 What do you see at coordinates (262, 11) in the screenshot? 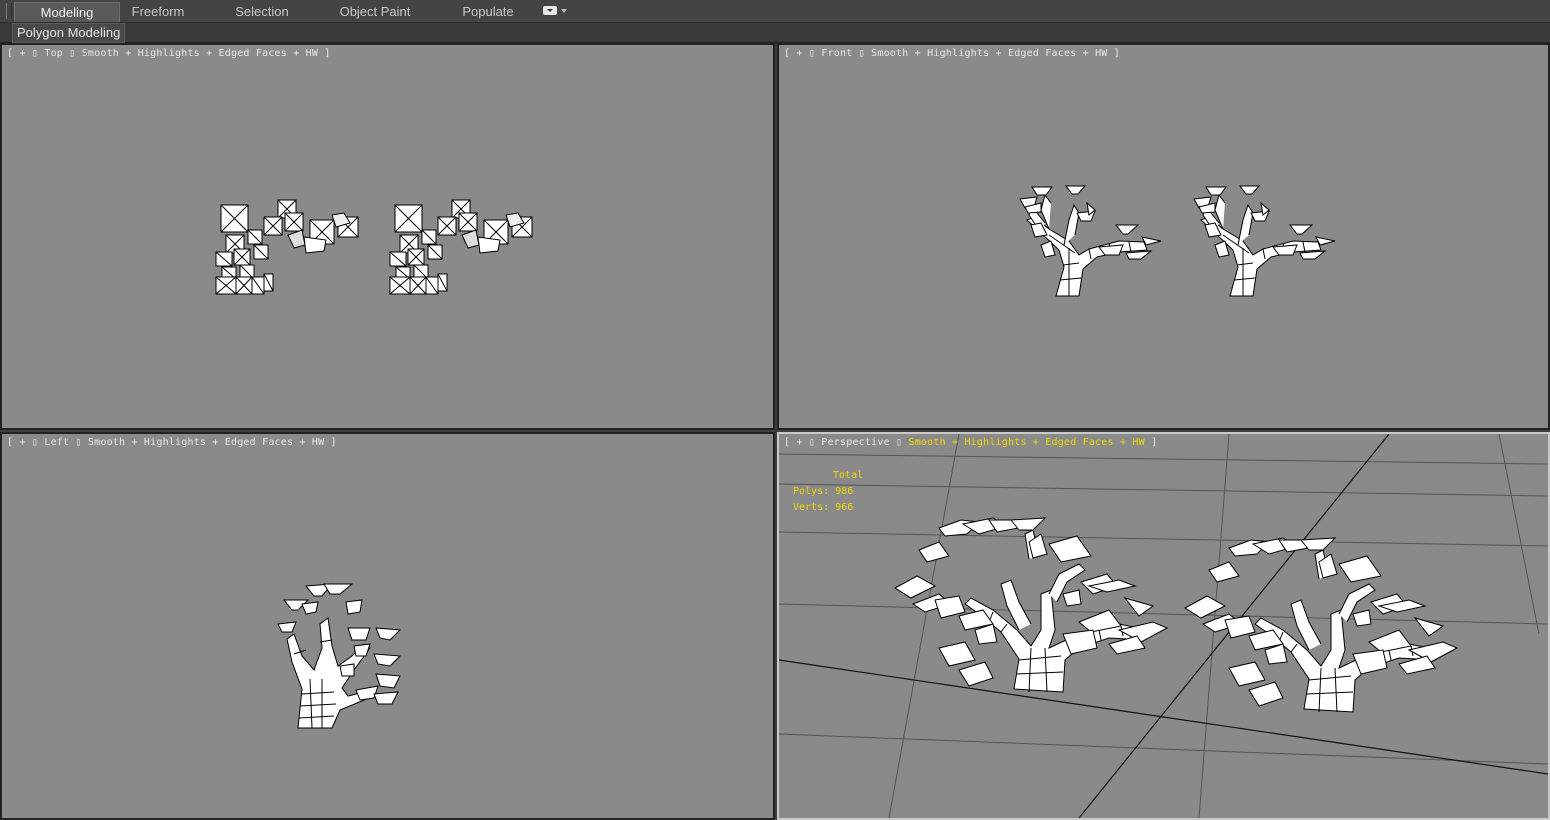
I see `tab-selection: Selection` at bounding box center [262, 11].